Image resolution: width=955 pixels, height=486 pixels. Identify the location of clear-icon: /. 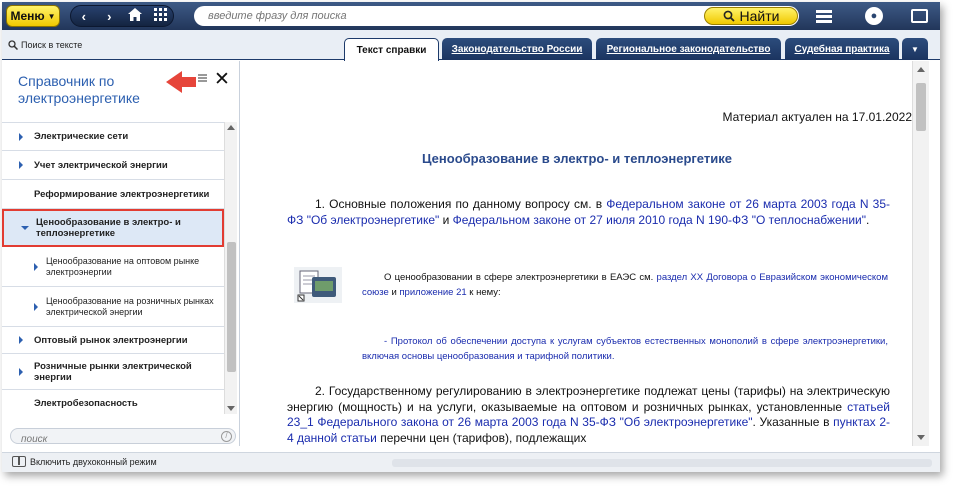
(226, 436).